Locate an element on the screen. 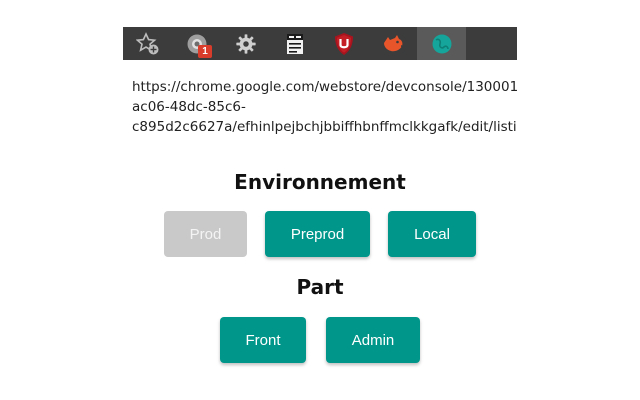 Image resolution: width=640 pixels, height=400 pixels. ublock-shield-icon is located at coordinates (343, 43).